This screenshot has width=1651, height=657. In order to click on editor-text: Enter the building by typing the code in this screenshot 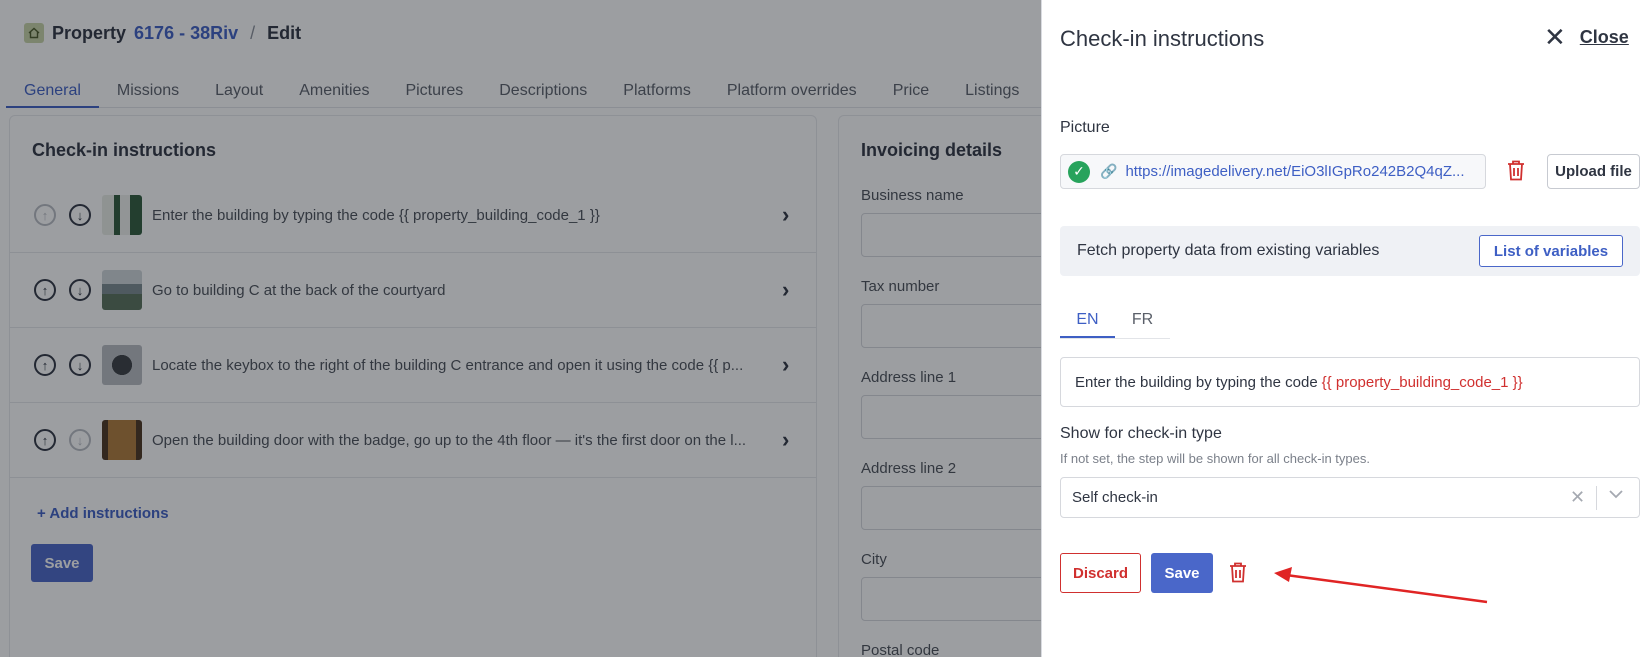, I will do `click(1196, 382)`.